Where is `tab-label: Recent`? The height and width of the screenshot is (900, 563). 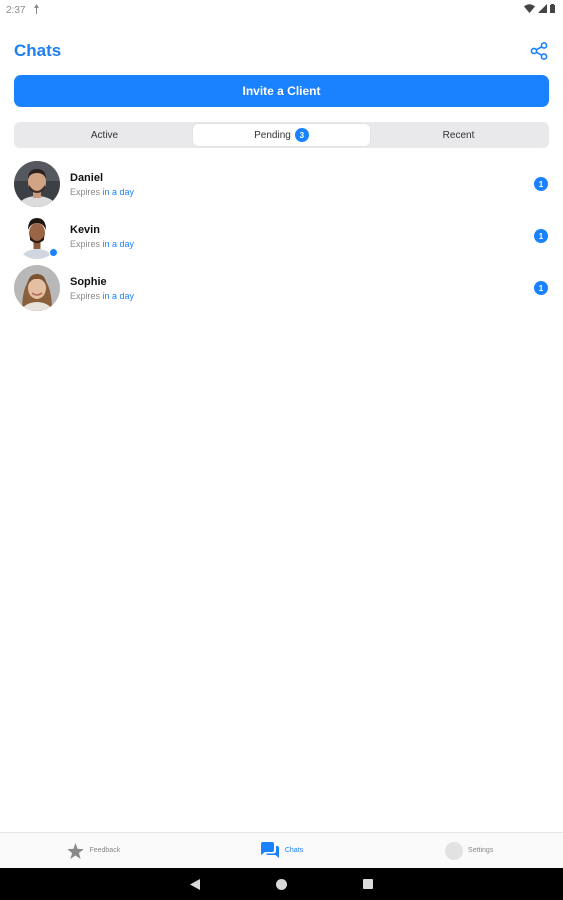
tab-label: Recent is located at coordinates (458, 135).